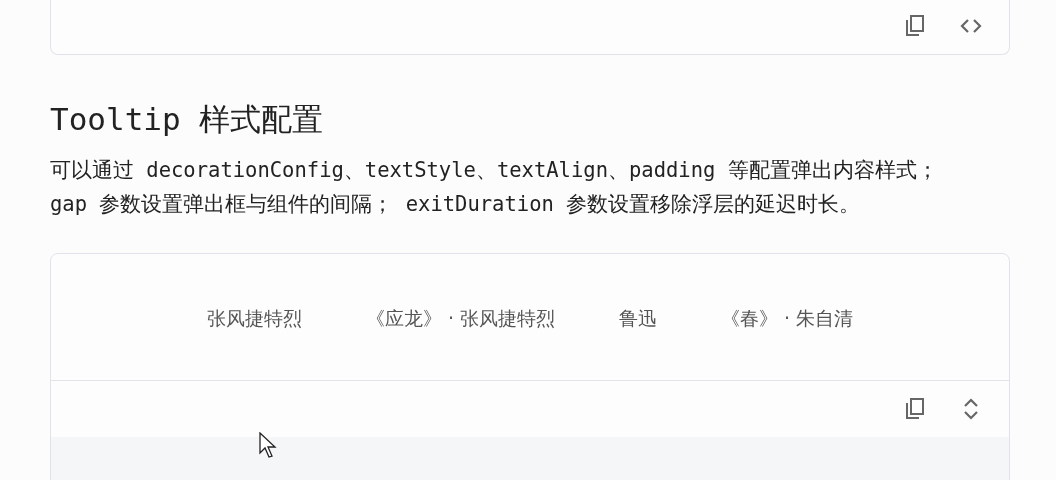 The height and width of the screenshot is (480, 1056). Describe the element at coordinates (269, 446) in the screenshot. I see `mouse-cursor-icon` at that location.